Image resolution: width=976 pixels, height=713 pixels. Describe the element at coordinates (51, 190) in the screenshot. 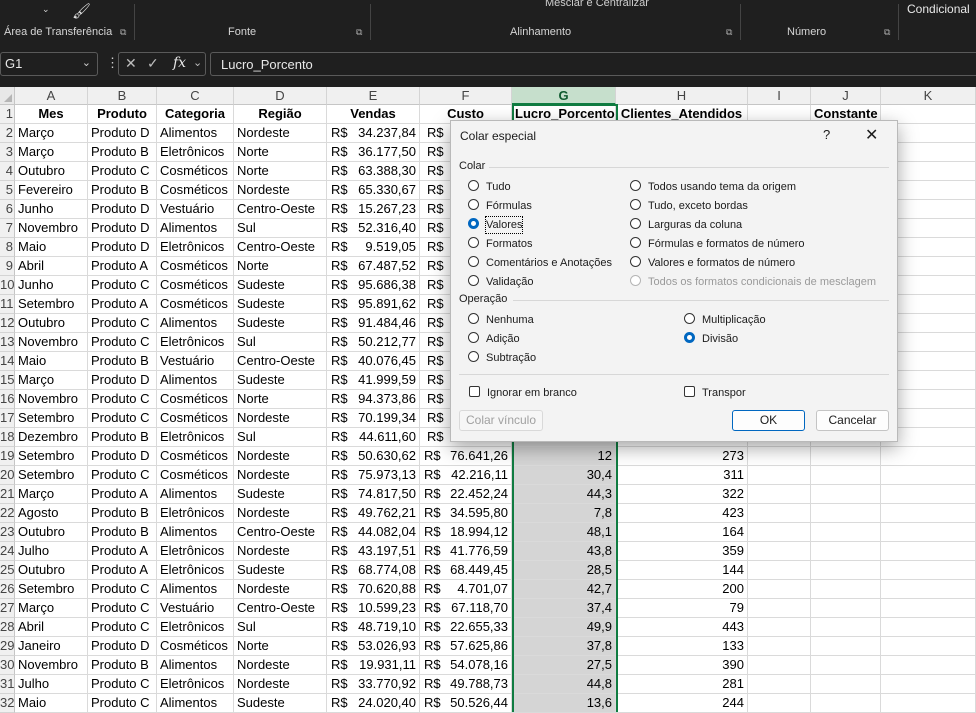

I see `table-cell: Fevereiro` at that location.